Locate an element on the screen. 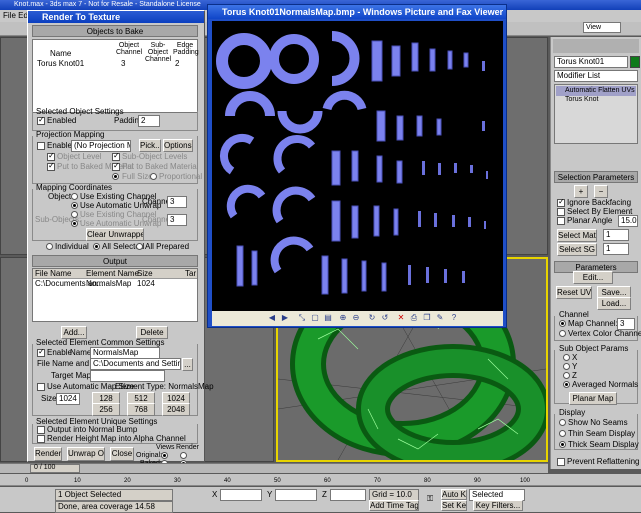 This screenshot has width=641, height=513. file-name-field: C:\Documents and Settings\Skyler\ is located at coordinates (135, 364).